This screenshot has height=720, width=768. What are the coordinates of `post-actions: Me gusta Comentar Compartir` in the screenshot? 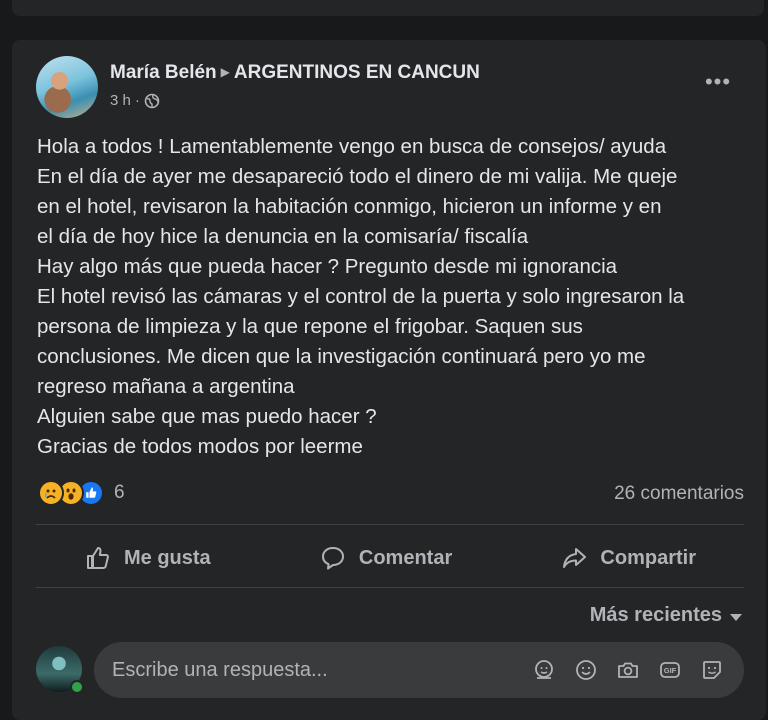 It's located at (390, 558).